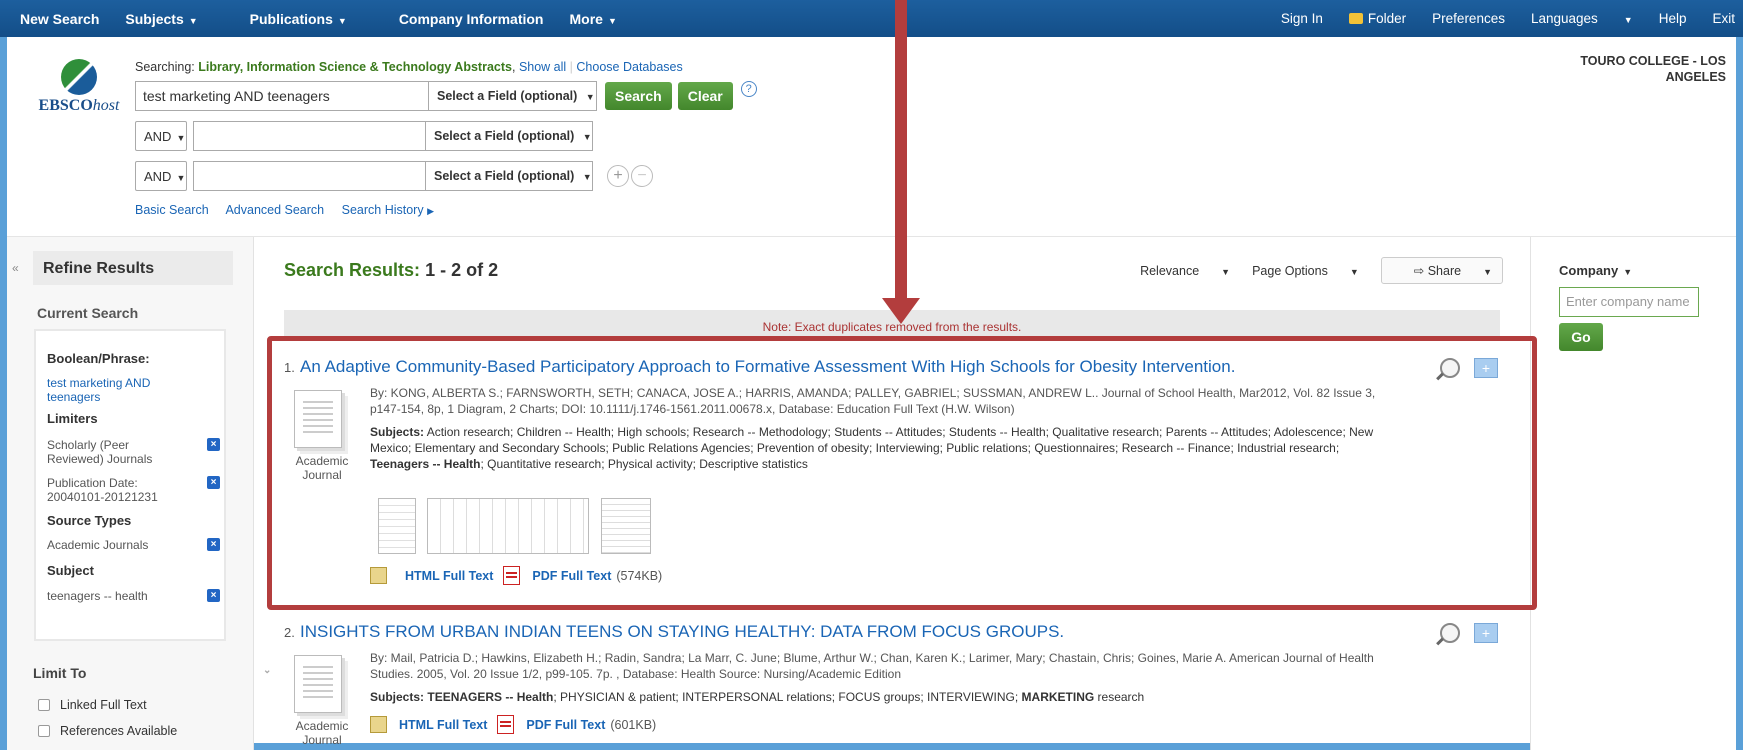 The image size is (1743, 750). I want to click on caret-right-icon: ▶, so click(431, 211).